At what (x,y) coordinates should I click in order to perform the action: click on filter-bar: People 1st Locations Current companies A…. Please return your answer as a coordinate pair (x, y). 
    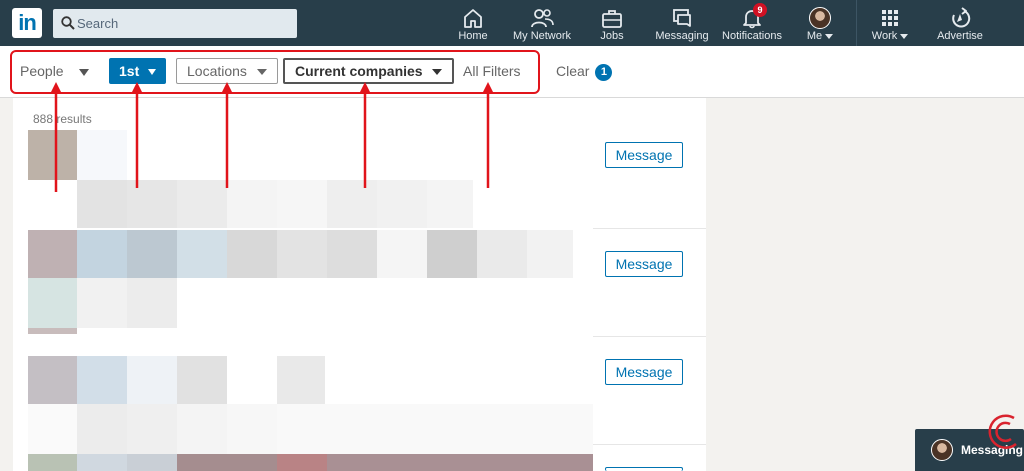
    Looking at the image, I should click on (512, 72).